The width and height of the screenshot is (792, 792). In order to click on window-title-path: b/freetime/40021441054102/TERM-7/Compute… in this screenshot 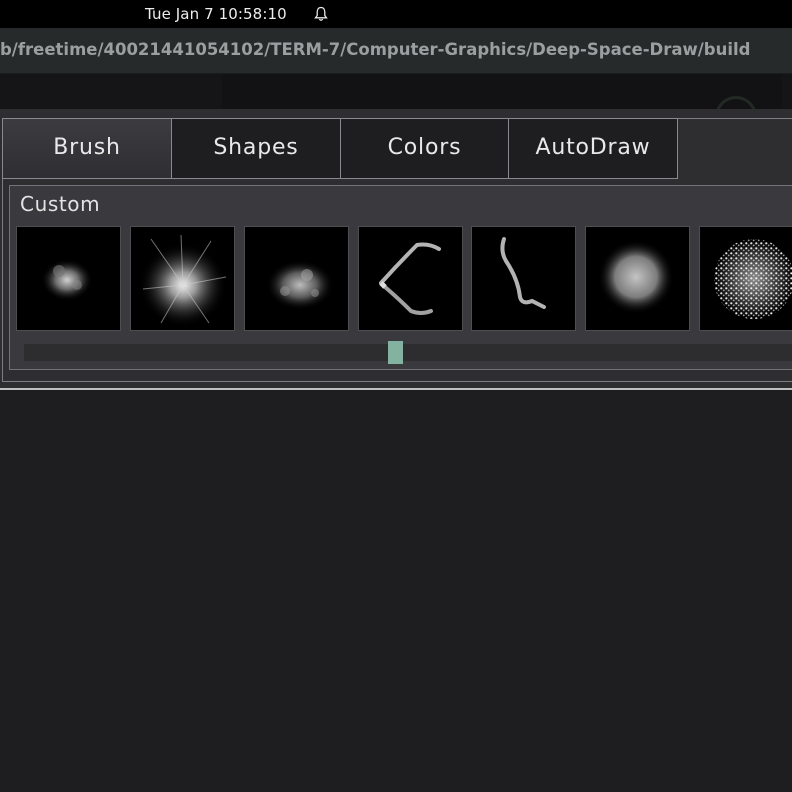, I will do `click(375, 49)`.